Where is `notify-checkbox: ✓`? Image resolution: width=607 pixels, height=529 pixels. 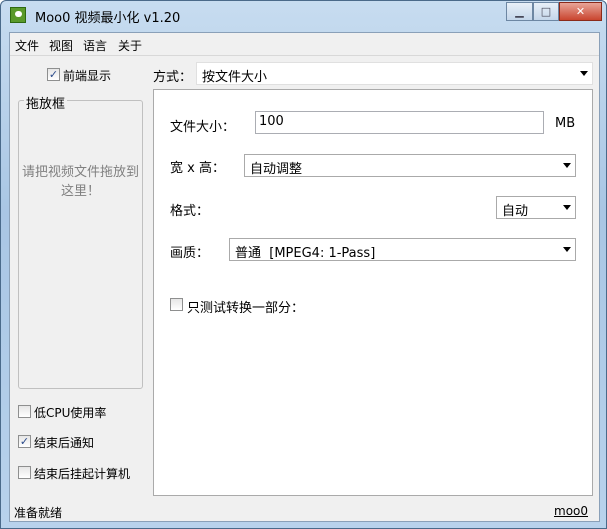 notify-checkbox: ✓ is located at coordinates (24, 441).